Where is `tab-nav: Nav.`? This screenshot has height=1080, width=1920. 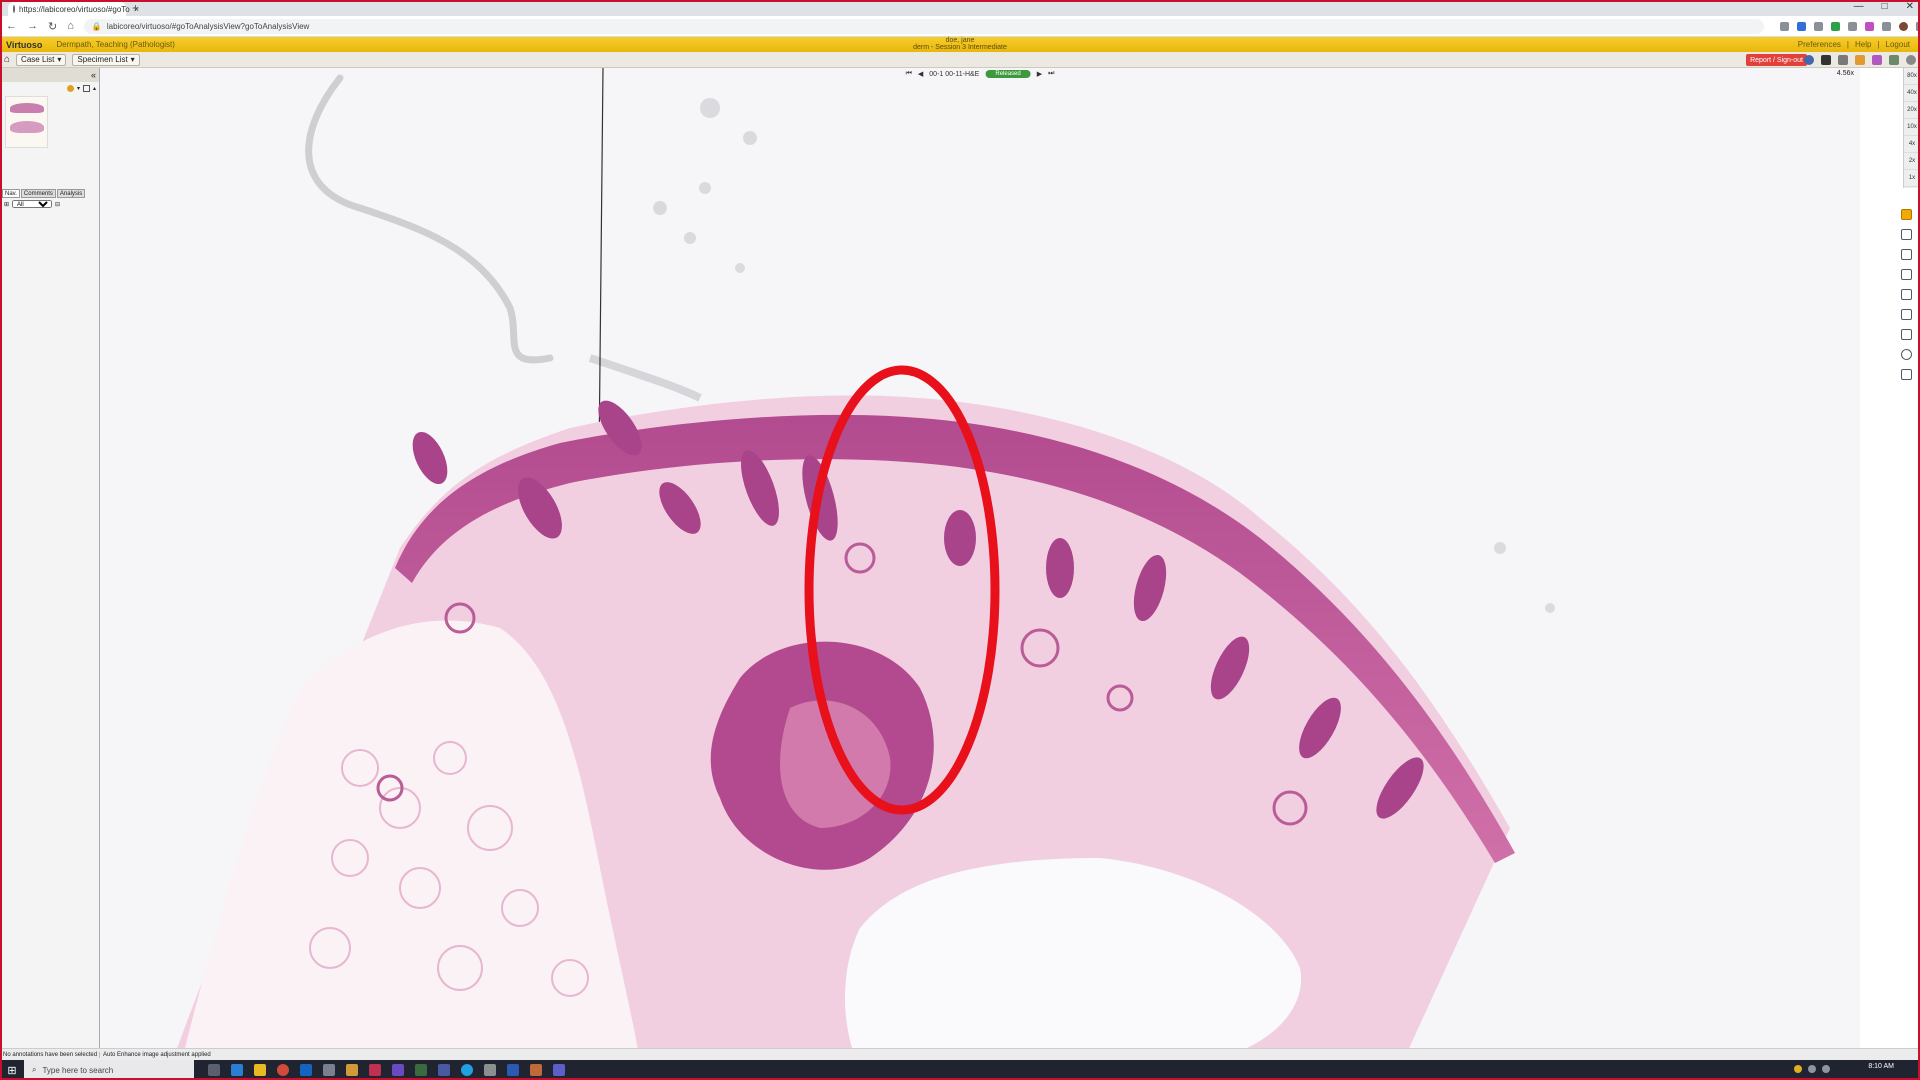
tab-nav: Nav. is located at coordinates (11, 193).